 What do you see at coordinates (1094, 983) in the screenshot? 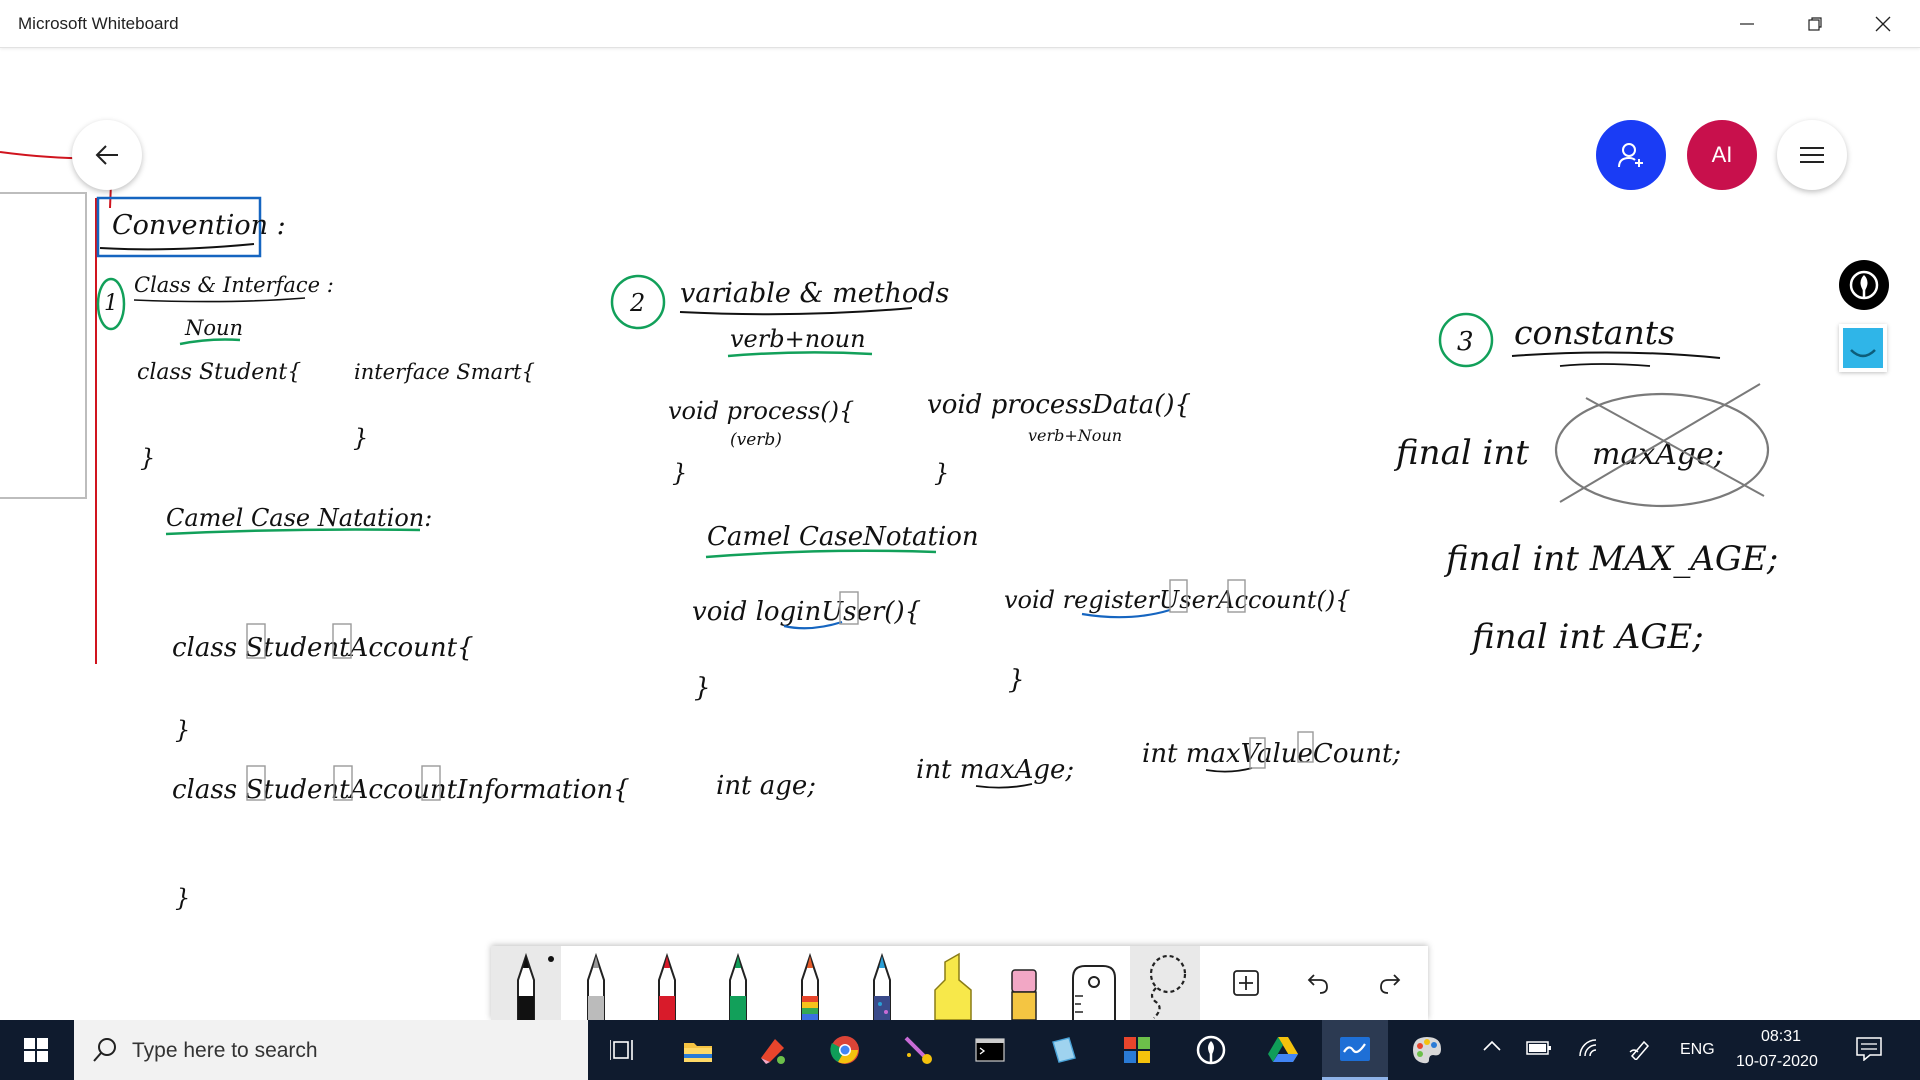
I see `ruler` at bounding box center [1094, 983].